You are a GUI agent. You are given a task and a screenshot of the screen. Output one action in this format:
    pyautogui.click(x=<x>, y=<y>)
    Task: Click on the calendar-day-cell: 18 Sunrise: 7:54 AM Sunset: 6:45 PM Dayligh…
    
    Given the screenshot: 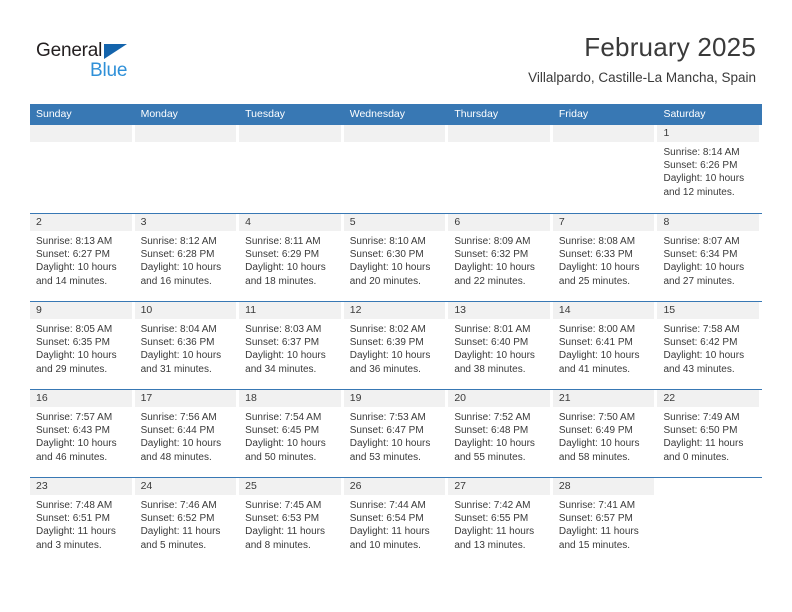 What is the action you would take?
    pyautogui.click(x=291, y=433)
    